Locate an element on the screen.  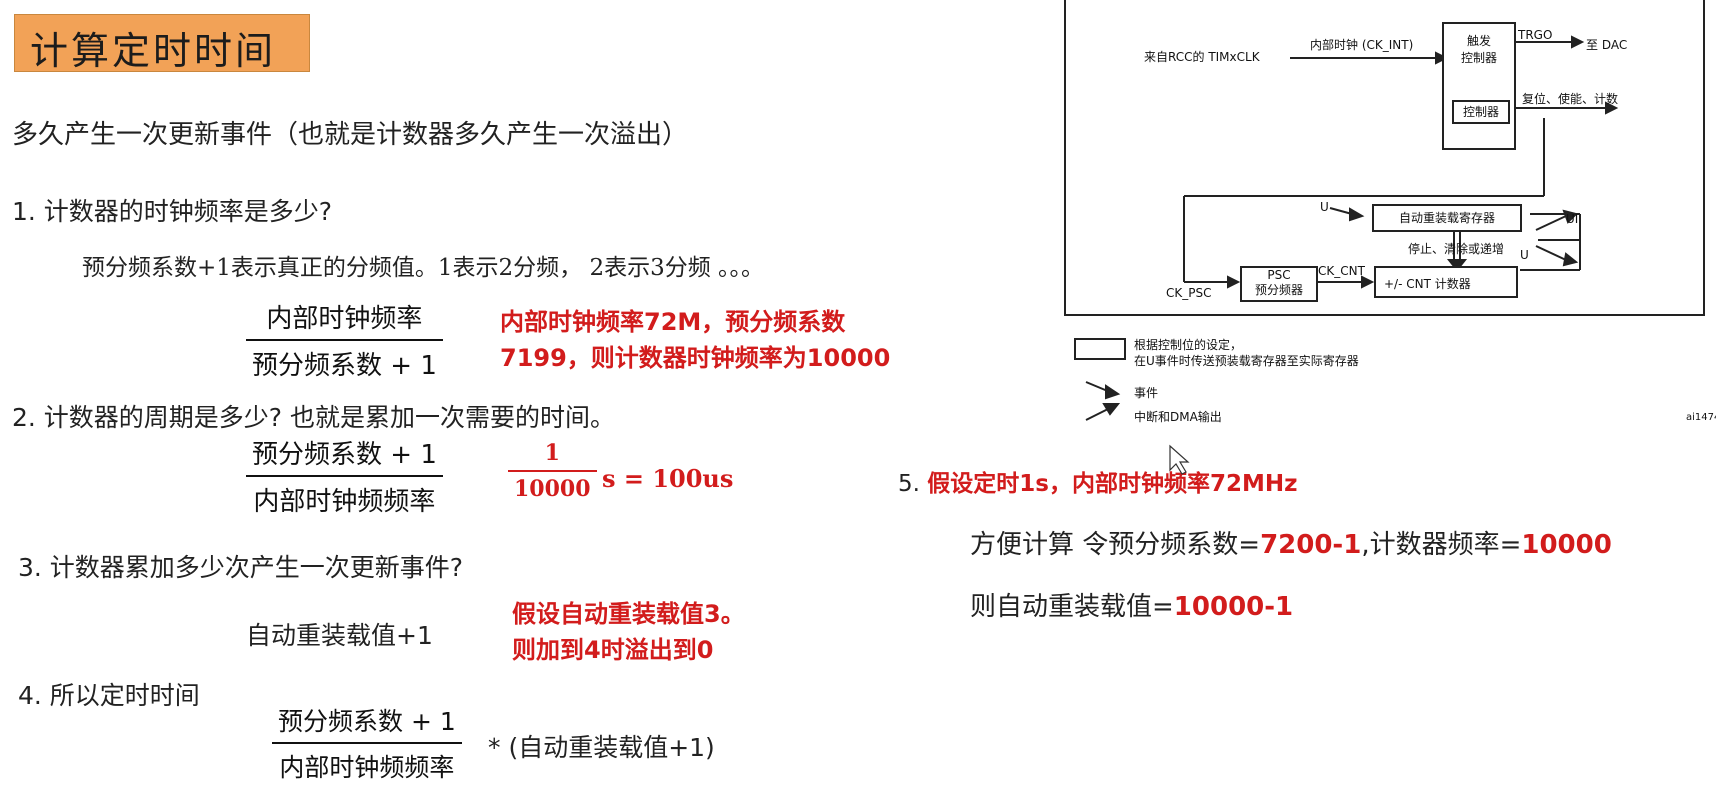
controller-box: 控制器 is located at coordinates (1481, 112).